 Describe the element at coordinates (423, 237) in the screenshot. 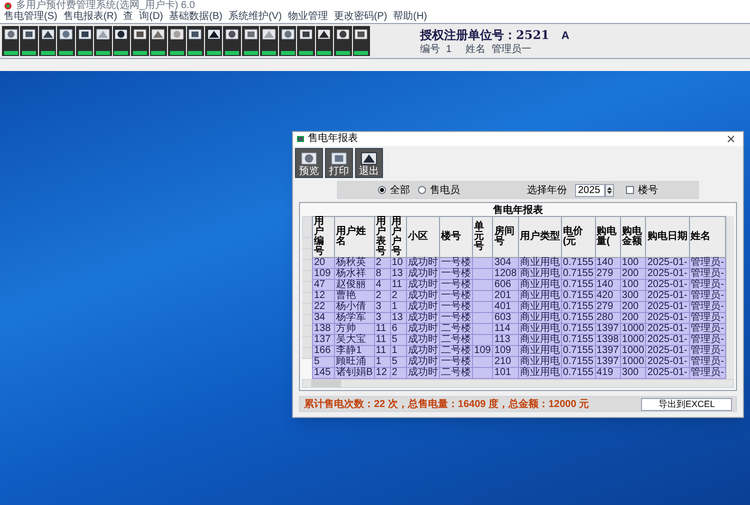

I see `column-header: 小区` at that location.